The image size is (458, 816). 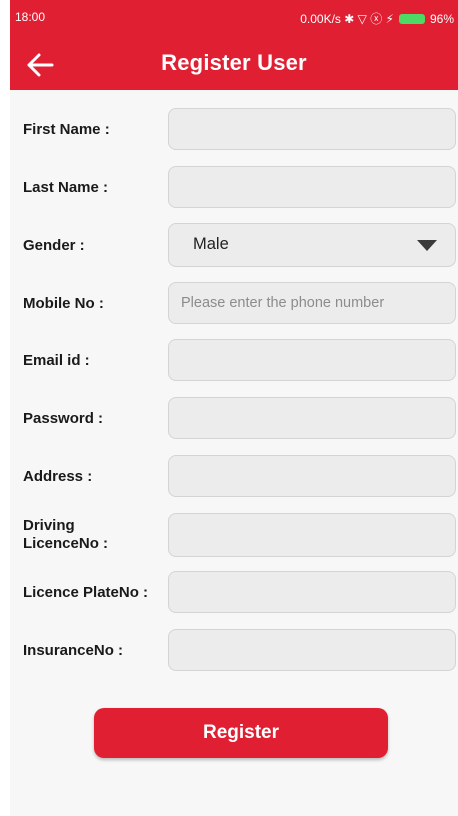 I want to click on mobile-label: Mobile No :, so click(x=63, y=303).